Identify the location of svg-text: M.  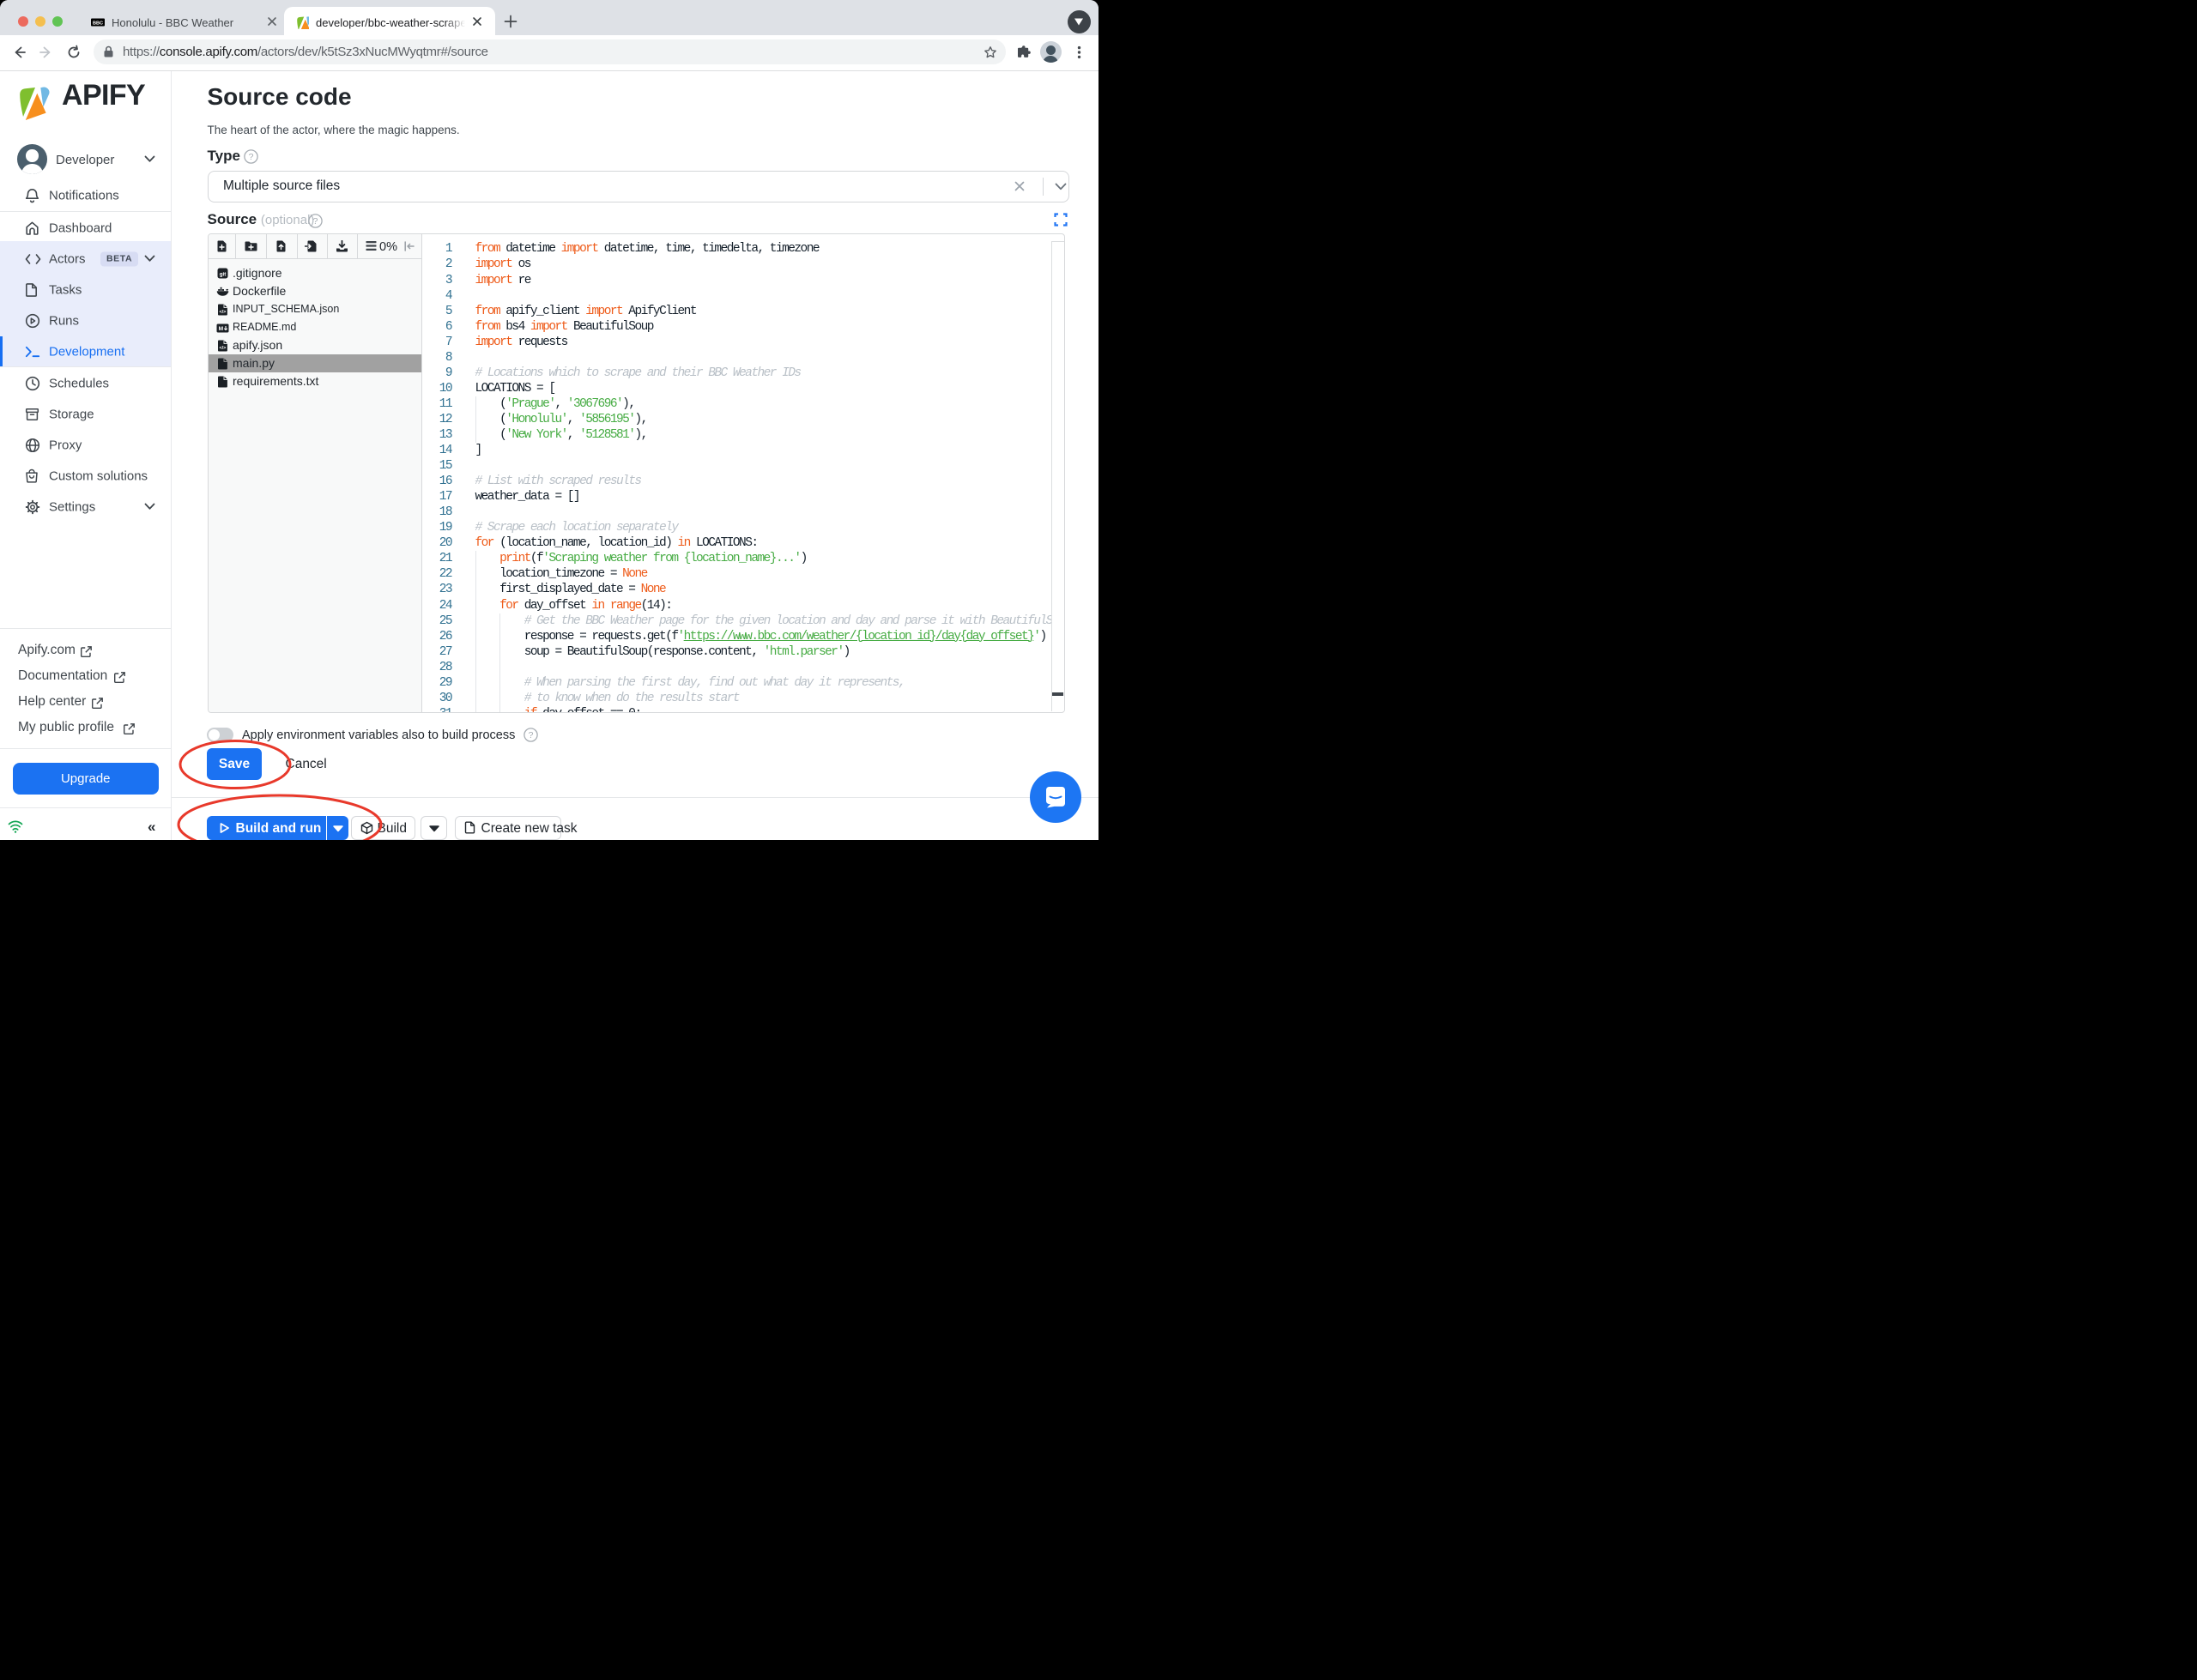
(221, 329).